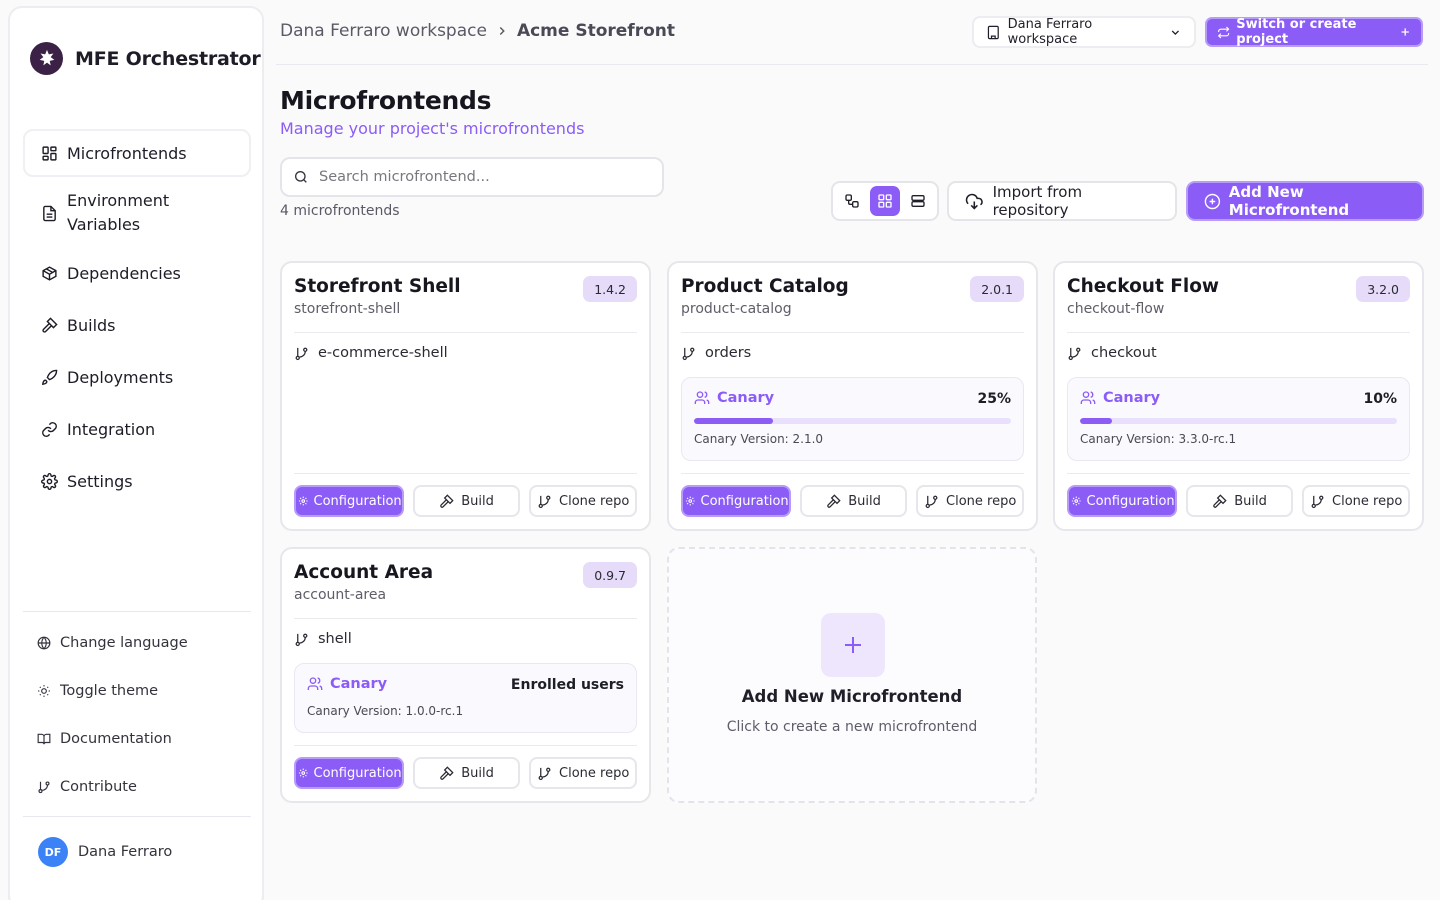  Describe the element at coordinates (479, 177) in the screenshot. I see `search-input` at that location.